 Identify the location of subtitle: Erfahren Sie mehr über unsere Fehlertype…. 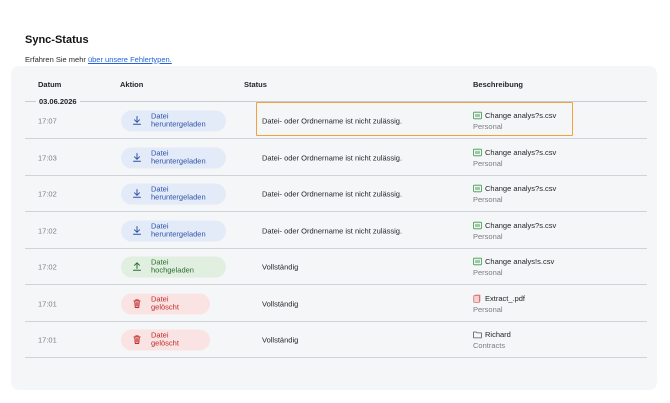
(98, 59).